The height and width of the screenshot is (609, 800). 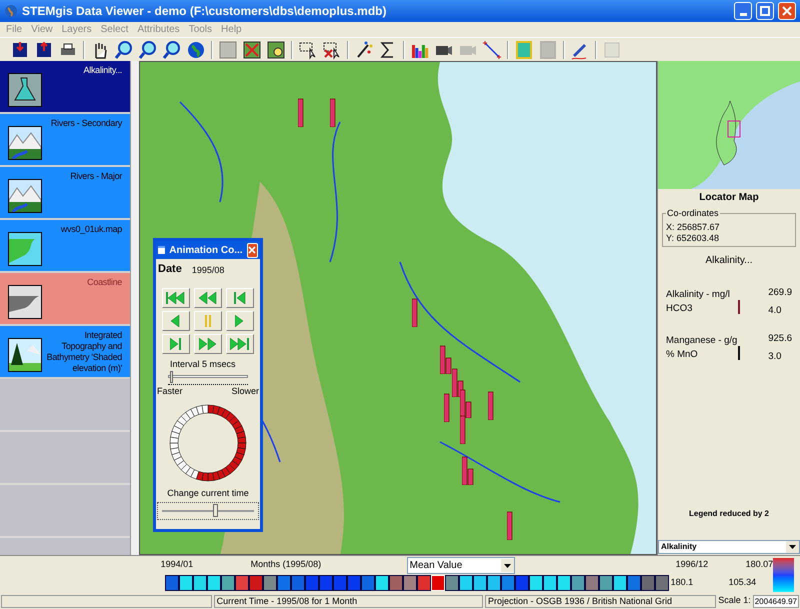 I want to click on scale-field: 2004649.97, so click(x=775, y=601).